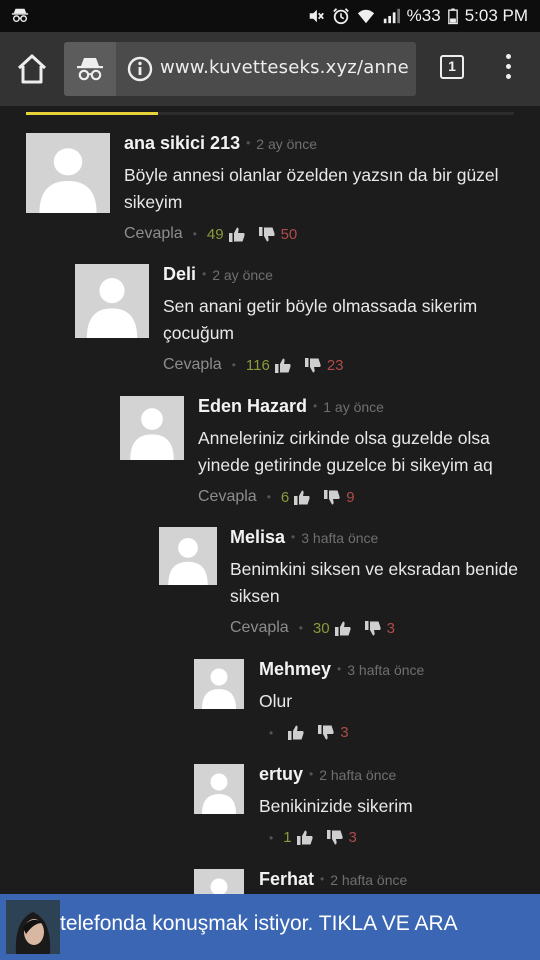  Describe the element at coordinates (321, 628) in the screenshot. I see `upvote-count: 30` at that location.